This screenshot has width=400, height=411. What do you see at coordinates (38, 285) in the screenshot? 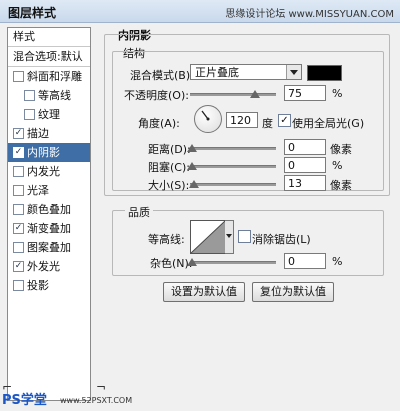
I see `style-item-label: 投影` at bounding box center [38, 285].